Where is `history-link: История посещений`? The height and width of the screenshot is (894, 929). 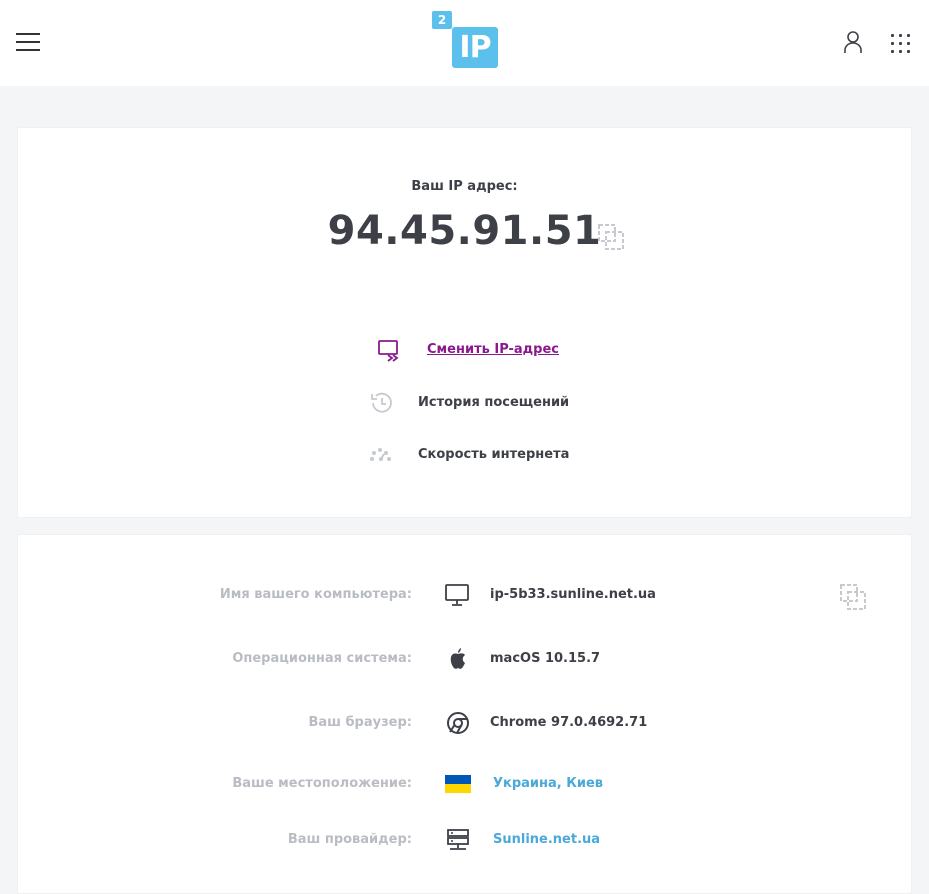 history-link: История посещений is located at coordinates (489, 403).